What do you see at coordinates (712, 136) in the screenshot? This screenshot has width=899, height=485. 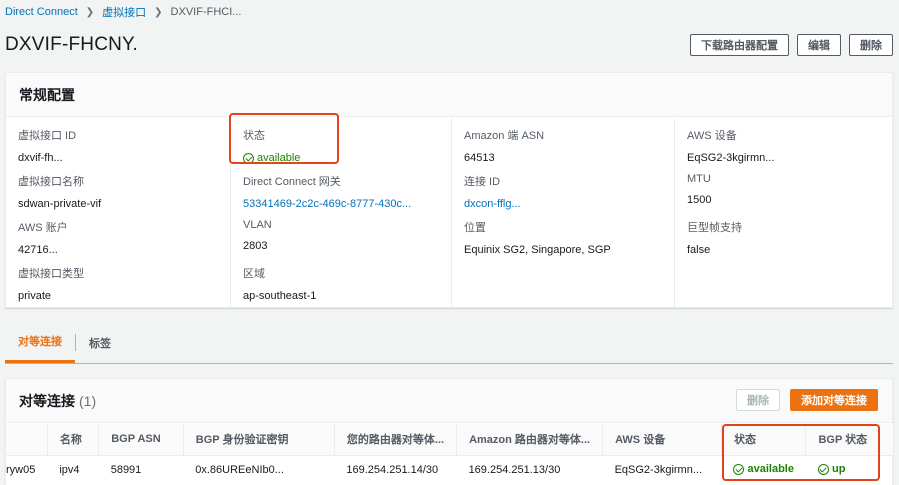 I see `aws-device-label: AWS 设备` at bounding box center [712, 136].